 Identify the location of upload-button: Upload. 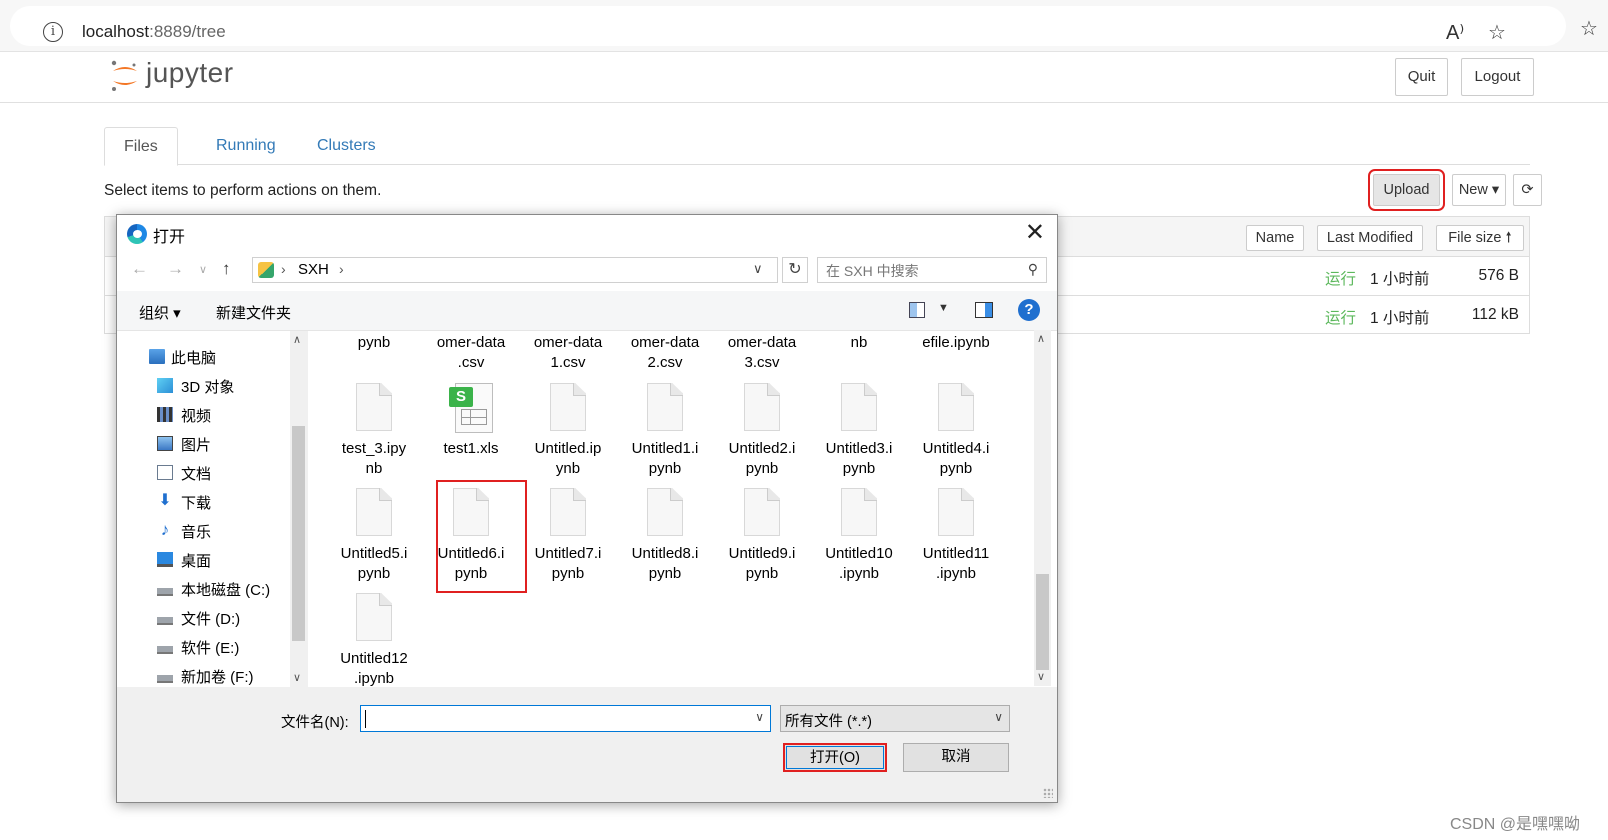
(1406, 190).